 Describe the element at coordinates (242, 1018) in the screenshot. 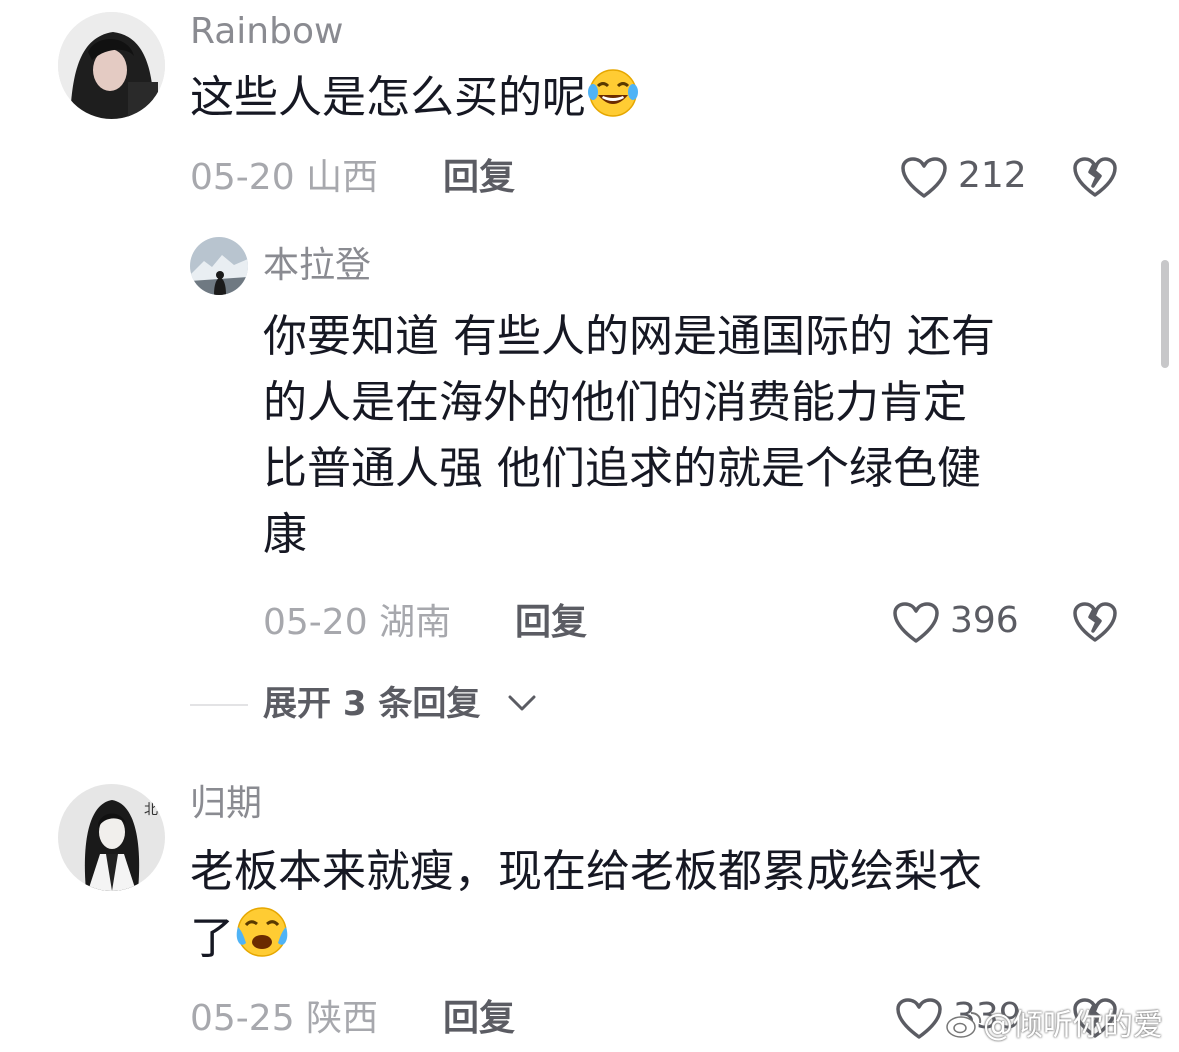

I see `comment-date: 05-25` at that location.